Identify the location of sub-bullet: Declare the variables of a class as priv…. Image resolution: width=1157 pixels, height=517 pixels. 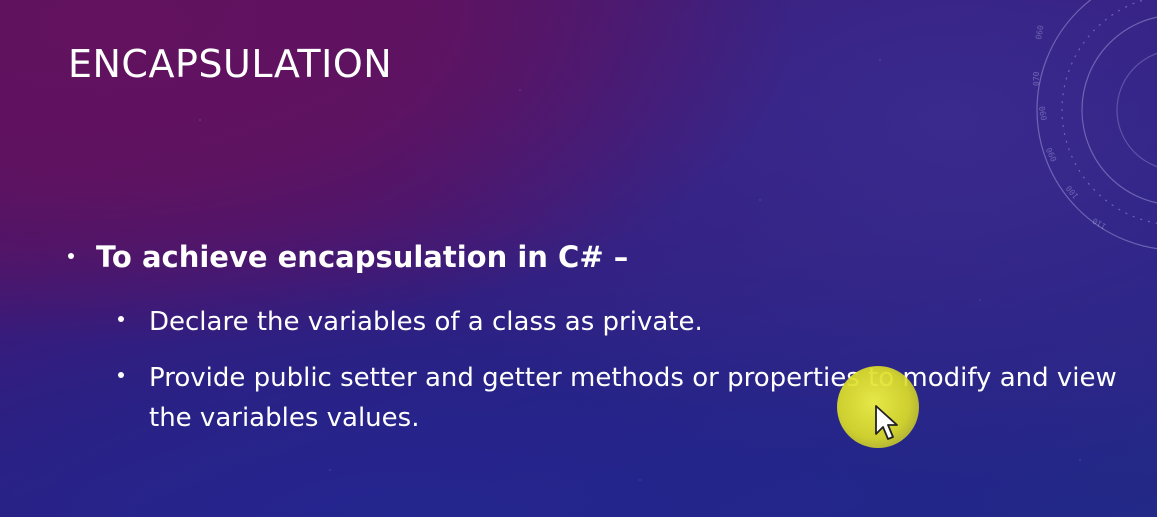
(623, 322).